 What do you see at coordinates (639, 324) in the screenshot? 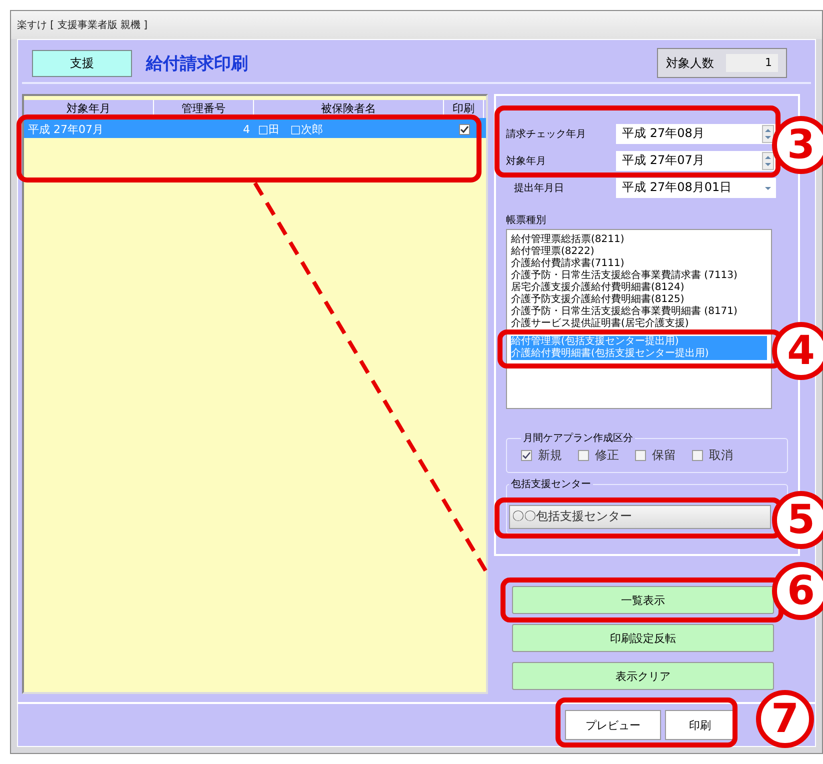
I see `list-item: 介護サービス提供証明書(居宅介護支援)` at bounding box center [639, 324].